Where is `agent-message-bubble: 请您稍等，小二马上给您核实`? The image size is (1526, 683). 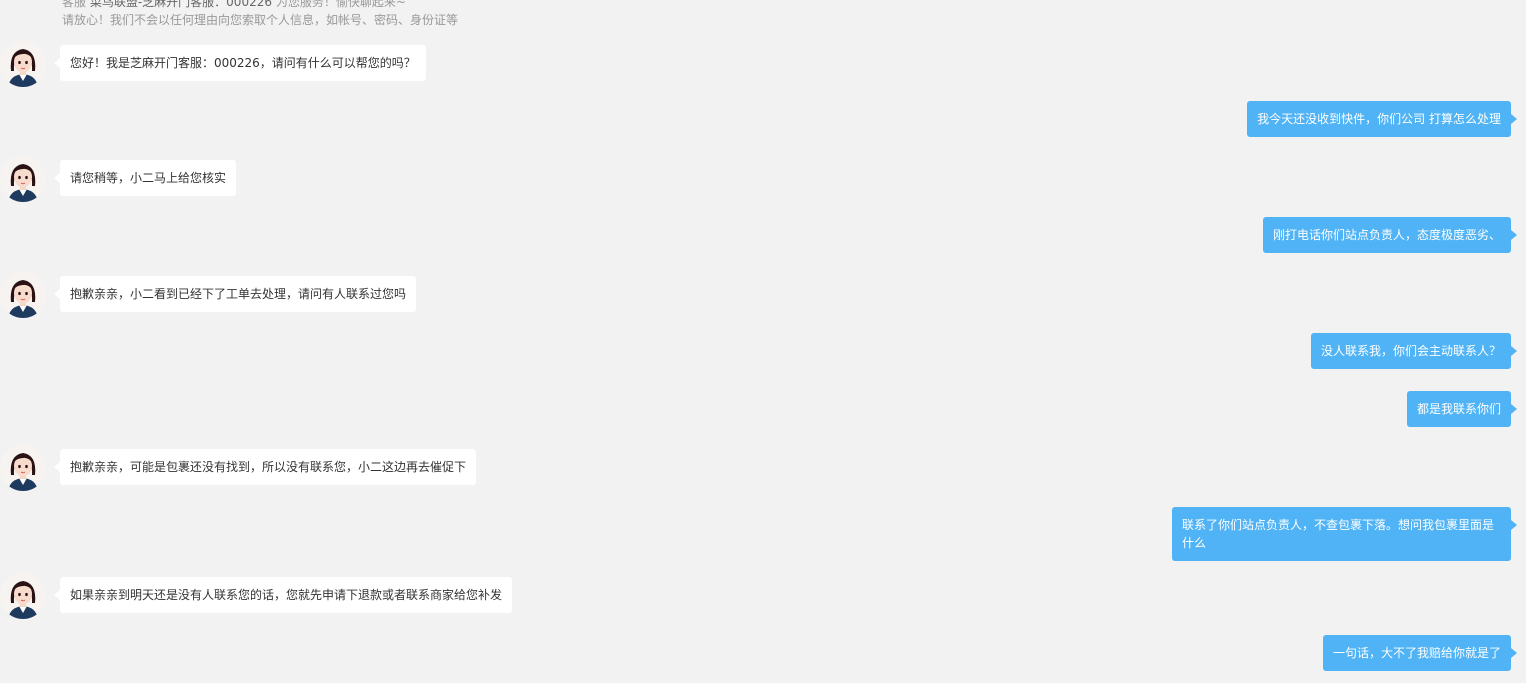 agent-message-bubble: 请您稍等，小二马上给您核实 is located at coordinates (145, 178).